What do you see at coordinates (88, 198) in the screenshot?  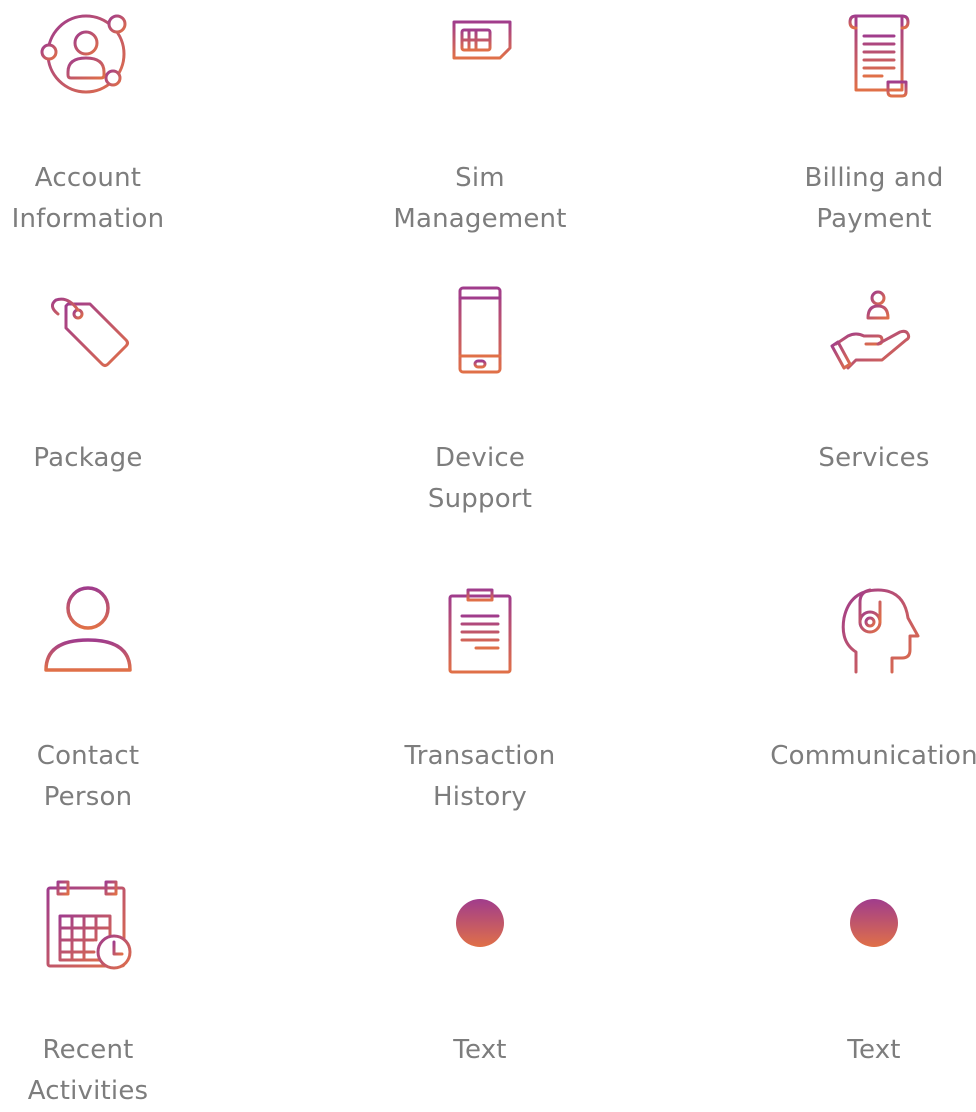 I see `menu-item-label: Account Information` at bounding box center [88, 198].